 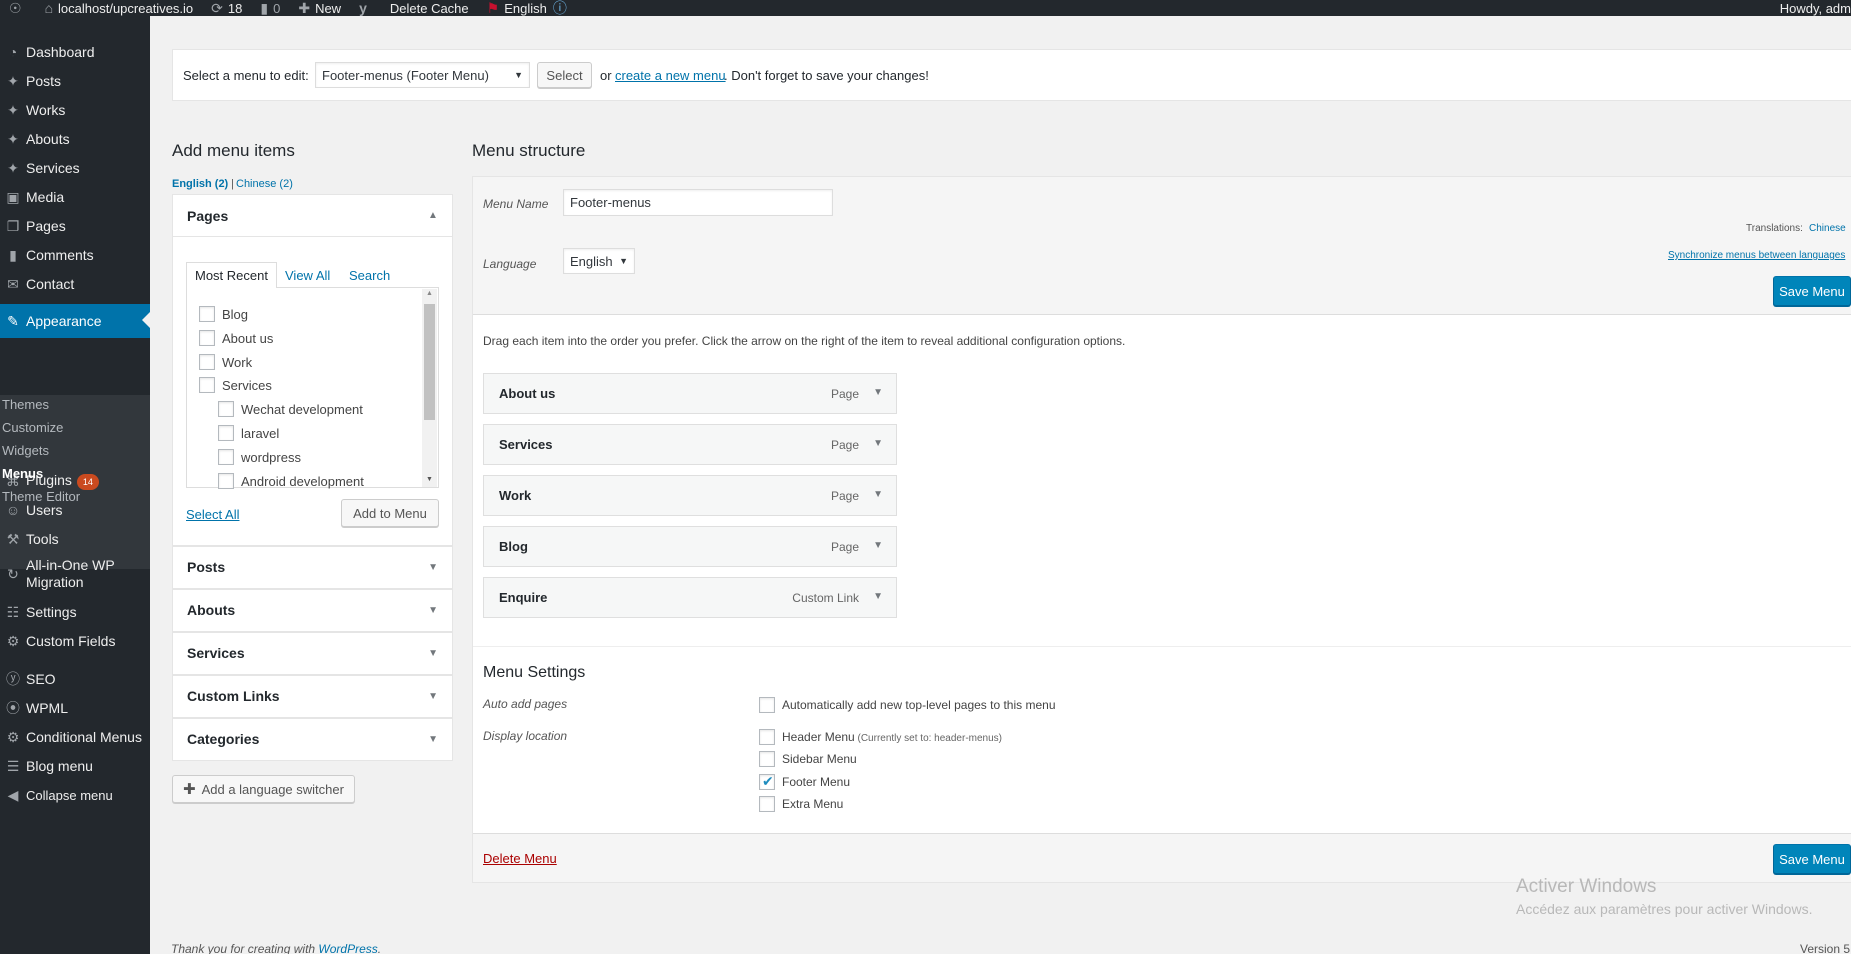 What do you see at coordinates (516, 204) in the screenshot?
I see `menu-name-label: Menu Name` at bounding box center [516, 204].